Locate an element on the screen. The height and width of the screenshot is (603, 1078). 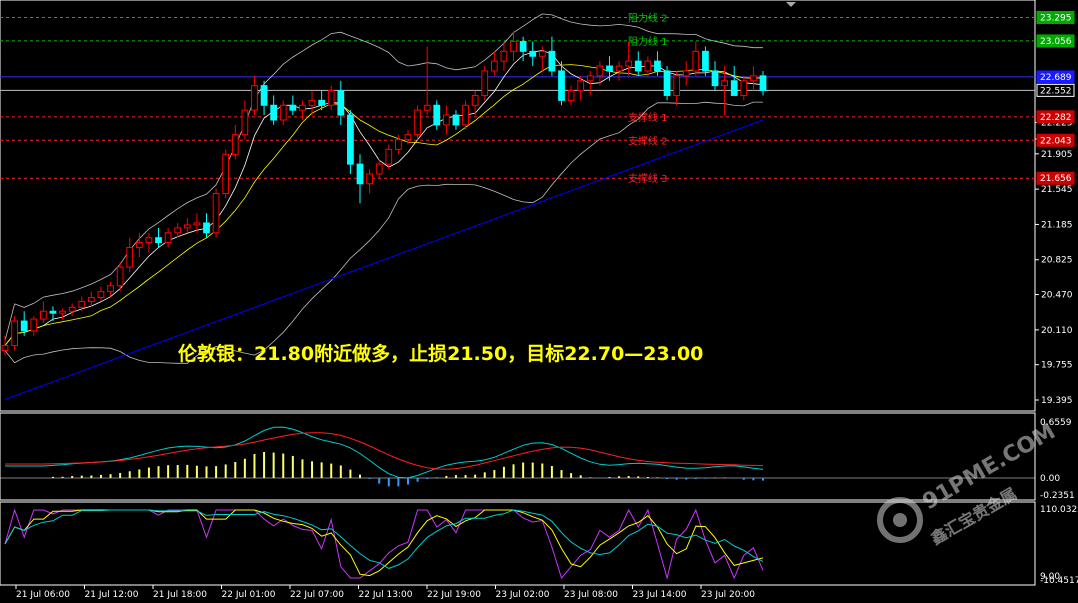
time-tick-label: 21 Jul 18:00 is located at coordinates (180, 595).